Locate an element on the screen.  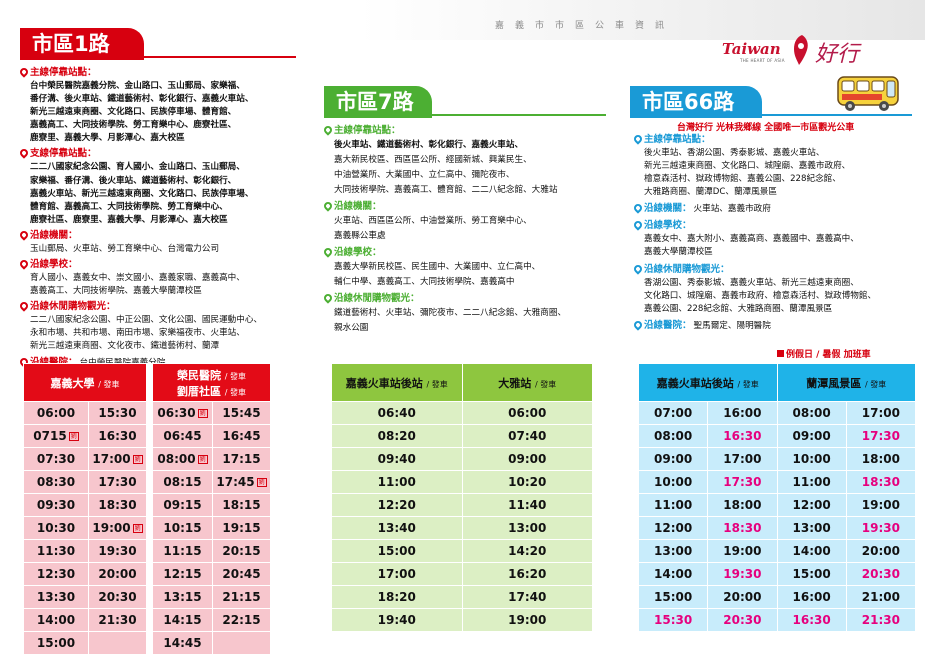
route-1-agencies-heading: 沿線機關： is located at coordinates (165, 236).